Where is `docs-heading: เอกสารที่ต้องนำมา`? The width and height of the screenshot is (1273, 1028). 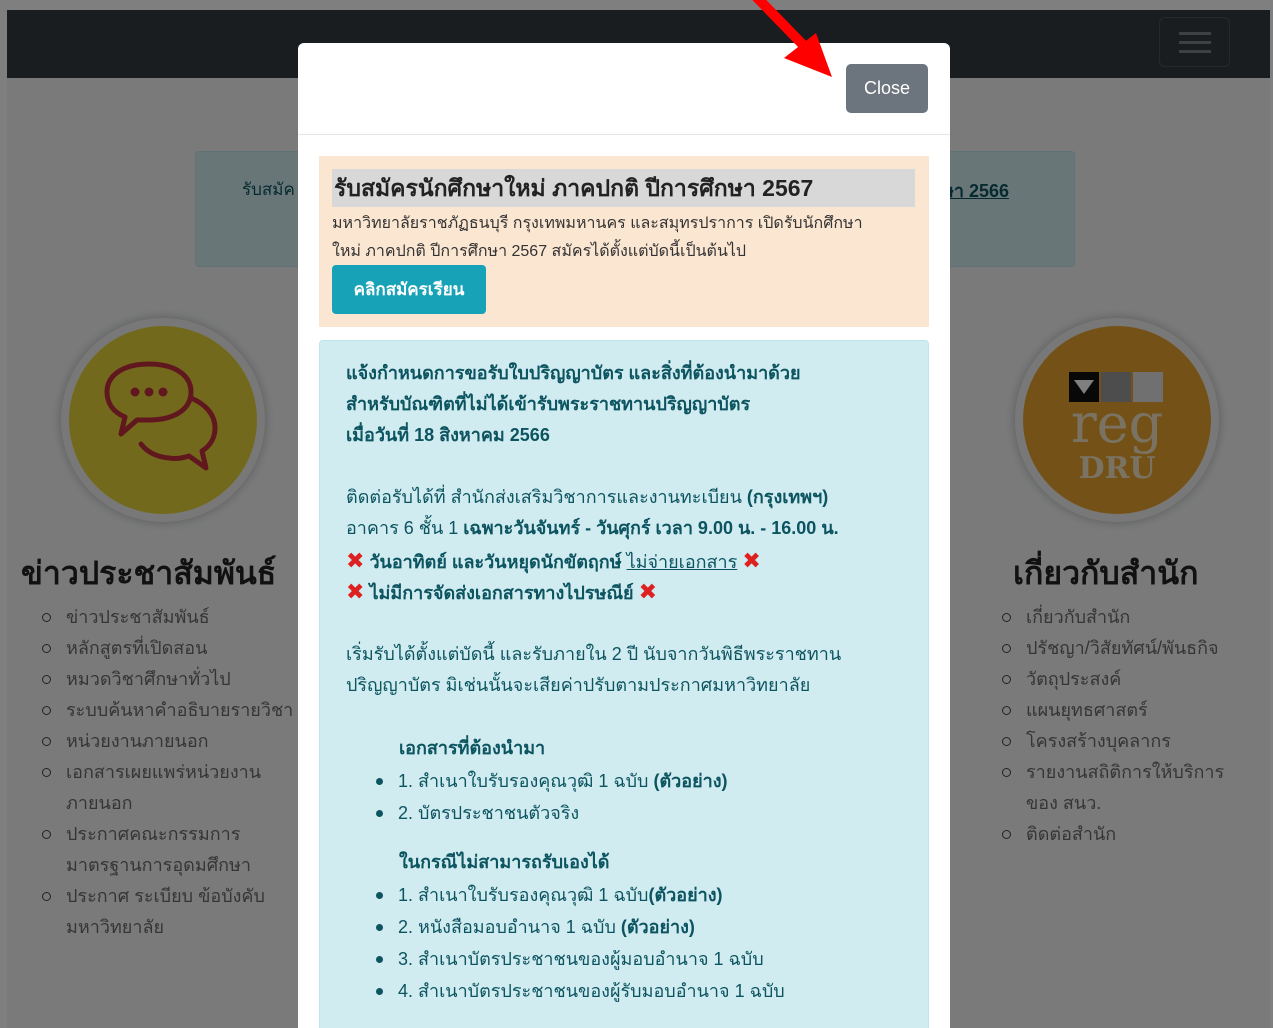
docs-heading: เอกสารที่ต้องนำมา is located at coordinates (472, 748).